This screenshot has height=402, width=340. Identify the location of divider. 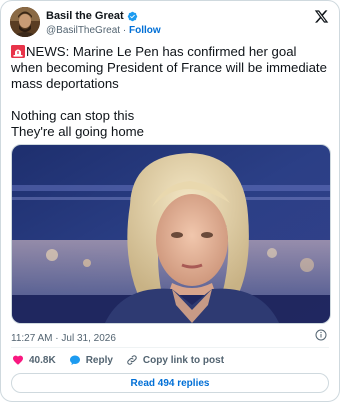
(170, 347).